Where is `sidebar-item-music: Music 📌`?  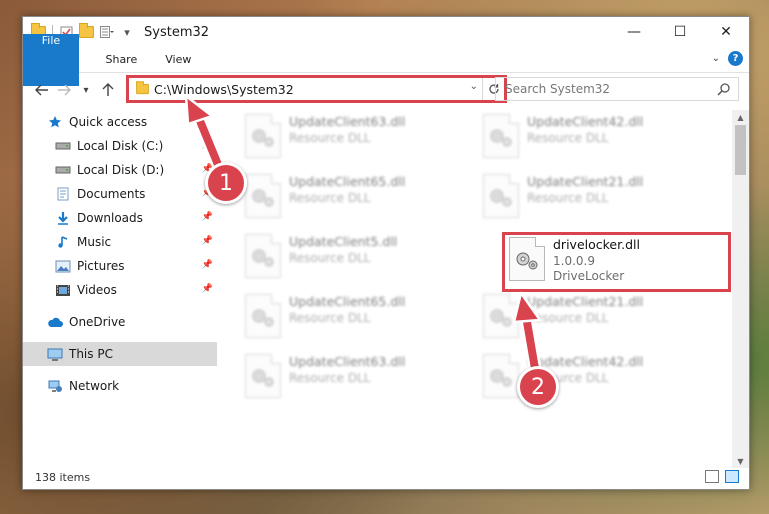
sidebar-item-music: Music 📌 is located at coordinates (120, 242).